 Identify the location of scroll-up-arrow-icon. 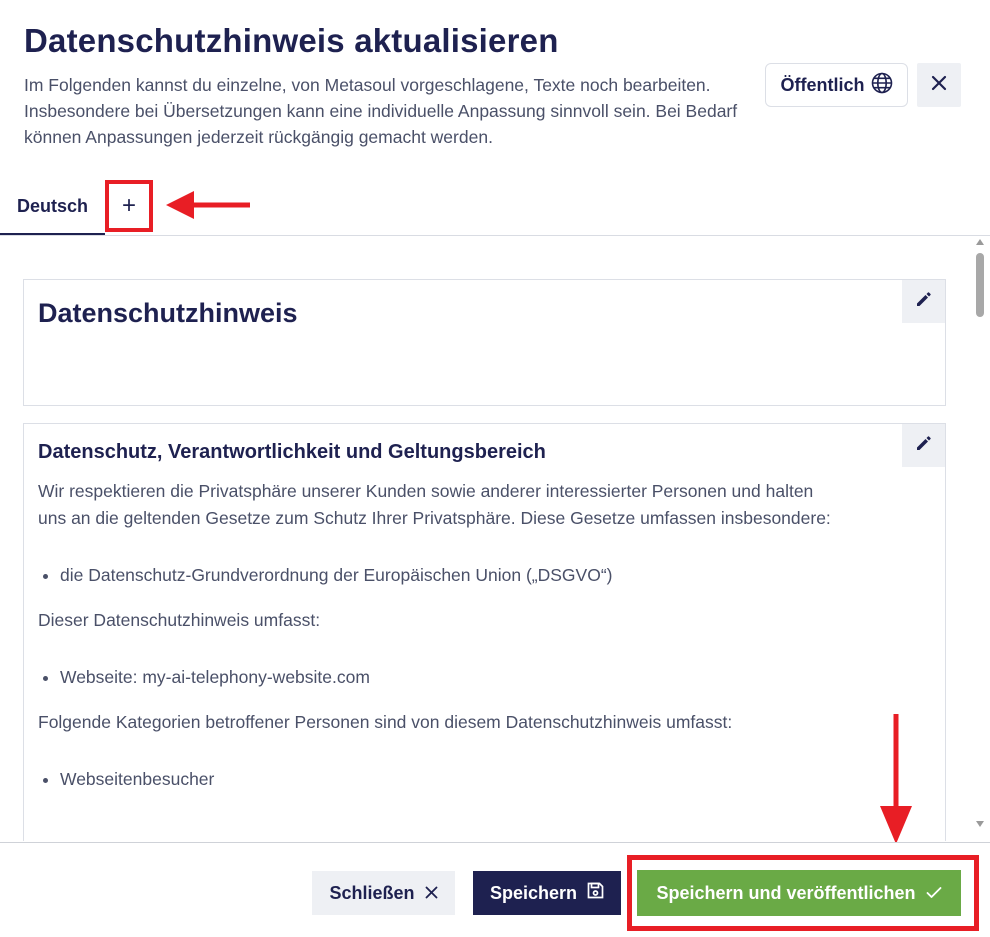
(980, 242).